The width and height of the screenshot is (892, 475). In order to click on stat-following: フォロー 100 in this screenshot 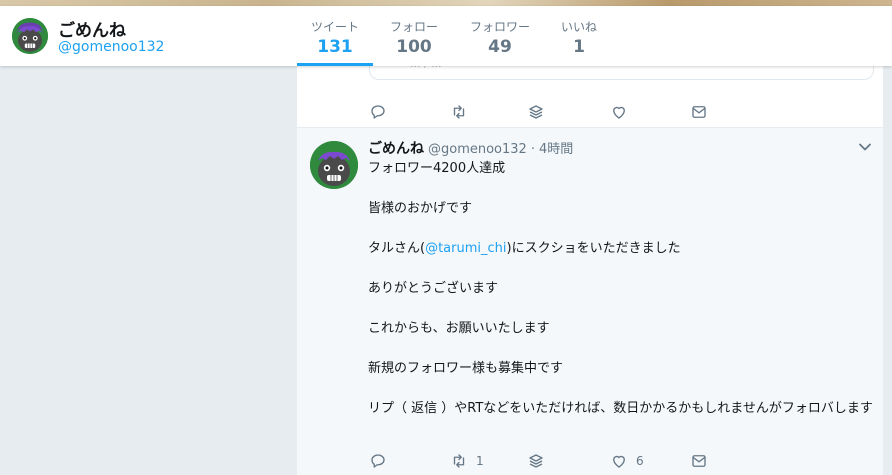, I will do `click(414, 36)`.